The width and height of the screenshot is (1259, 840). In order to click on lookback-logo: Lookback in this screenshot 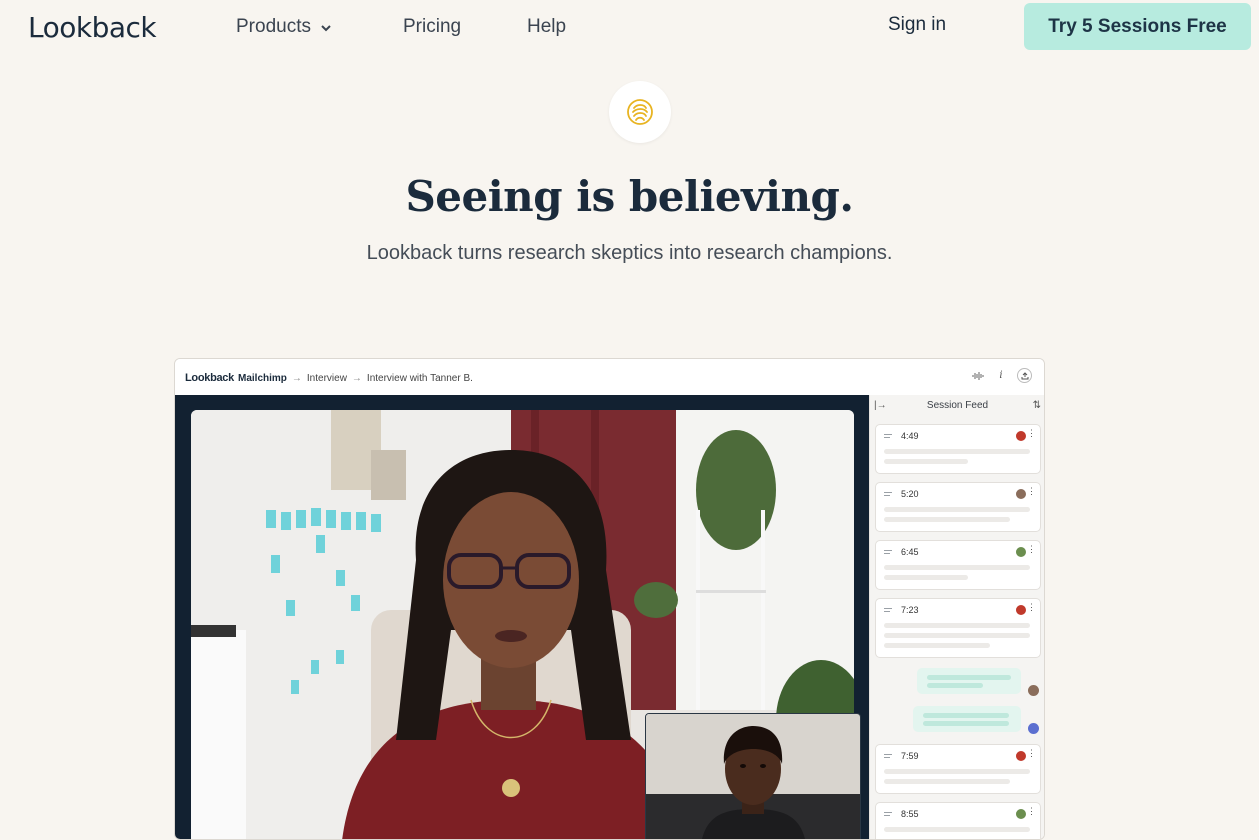, I will do `click(92, 27)`.